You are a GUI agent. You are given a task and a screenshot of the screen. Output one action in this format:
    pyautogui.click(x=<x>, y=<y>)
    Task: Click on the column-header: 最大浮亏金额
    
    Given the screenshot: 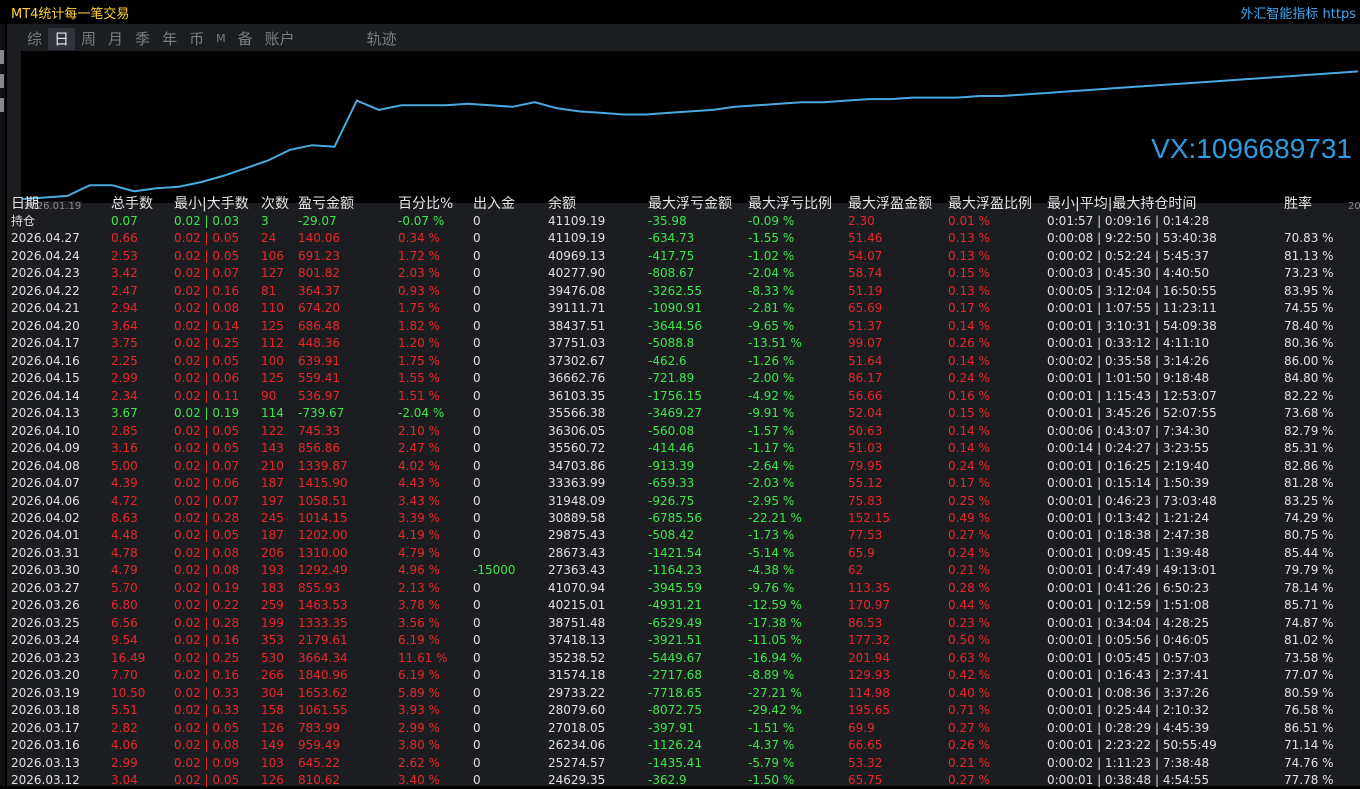 What is the action you would take?
    pyautogui.click(x=690, y=204)
    